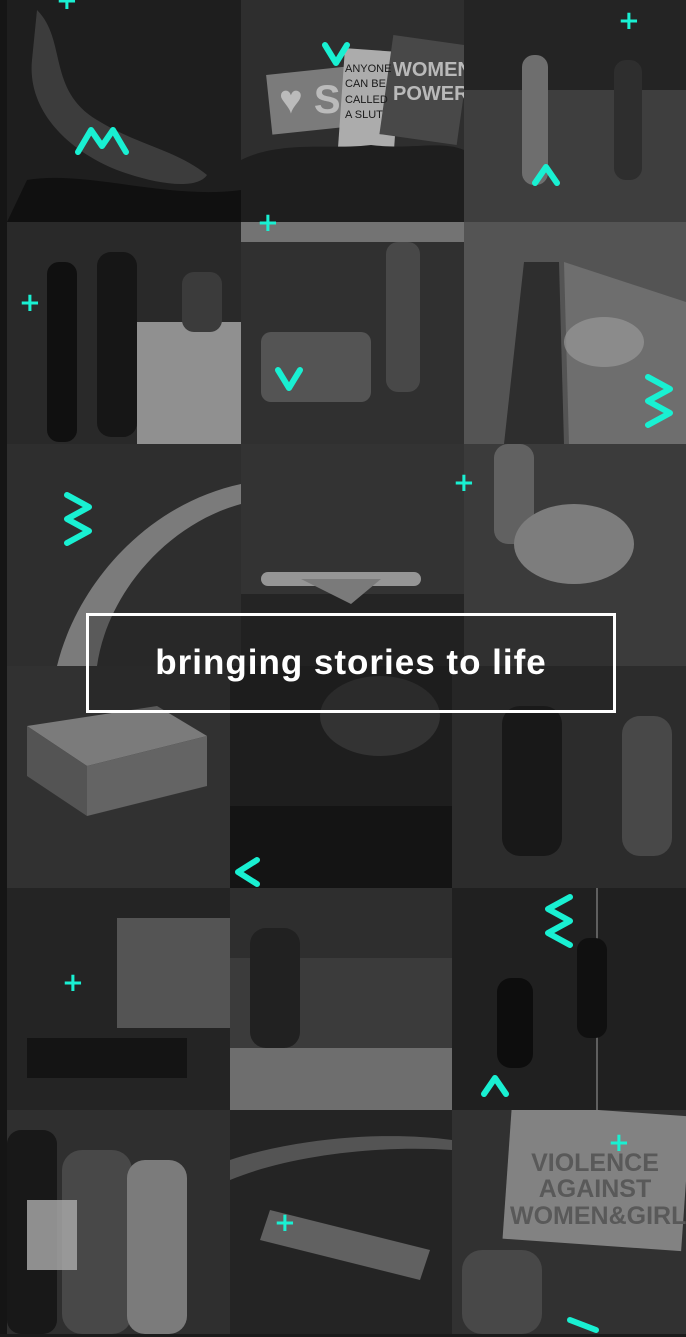  I want to click on m-mark-icon, so click(102, 141).